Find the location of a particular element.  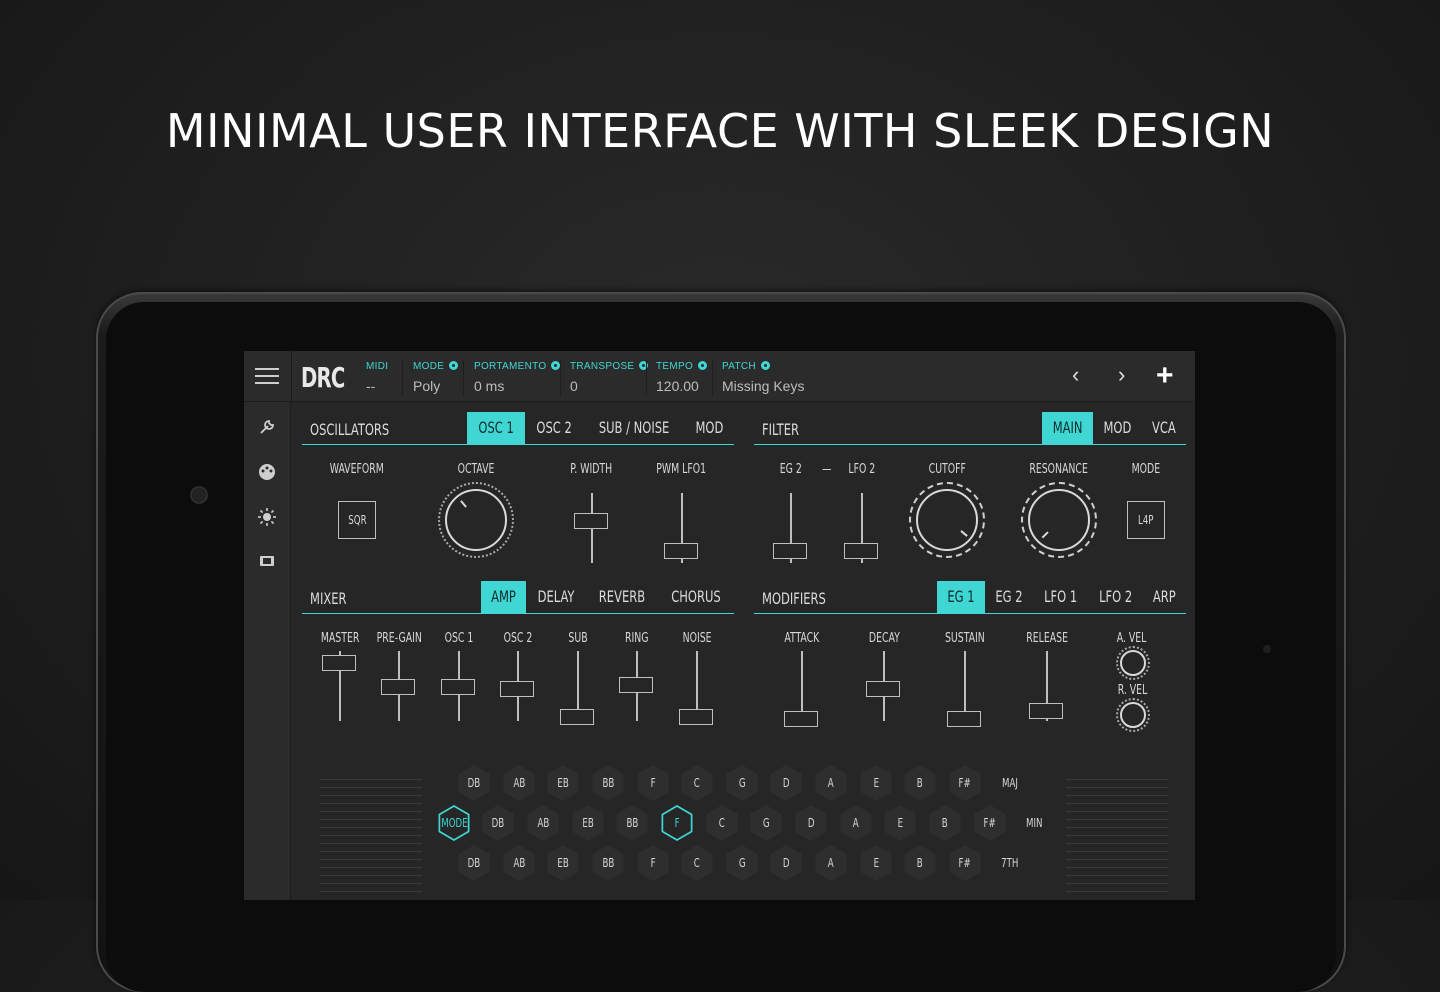

tab-lfo1: LFO 1 is located at coordinates (1060, 597).